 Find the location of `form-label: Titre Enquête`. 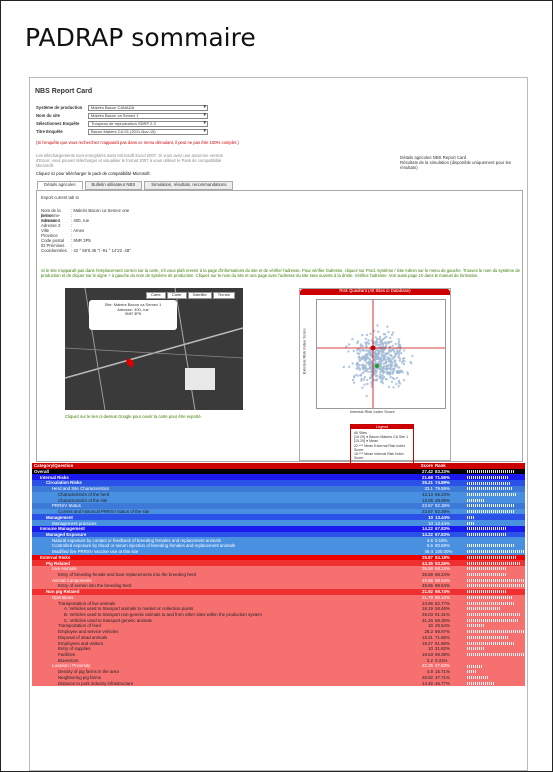

form-label: Titre Enquête is located at coordinates (49, 131).